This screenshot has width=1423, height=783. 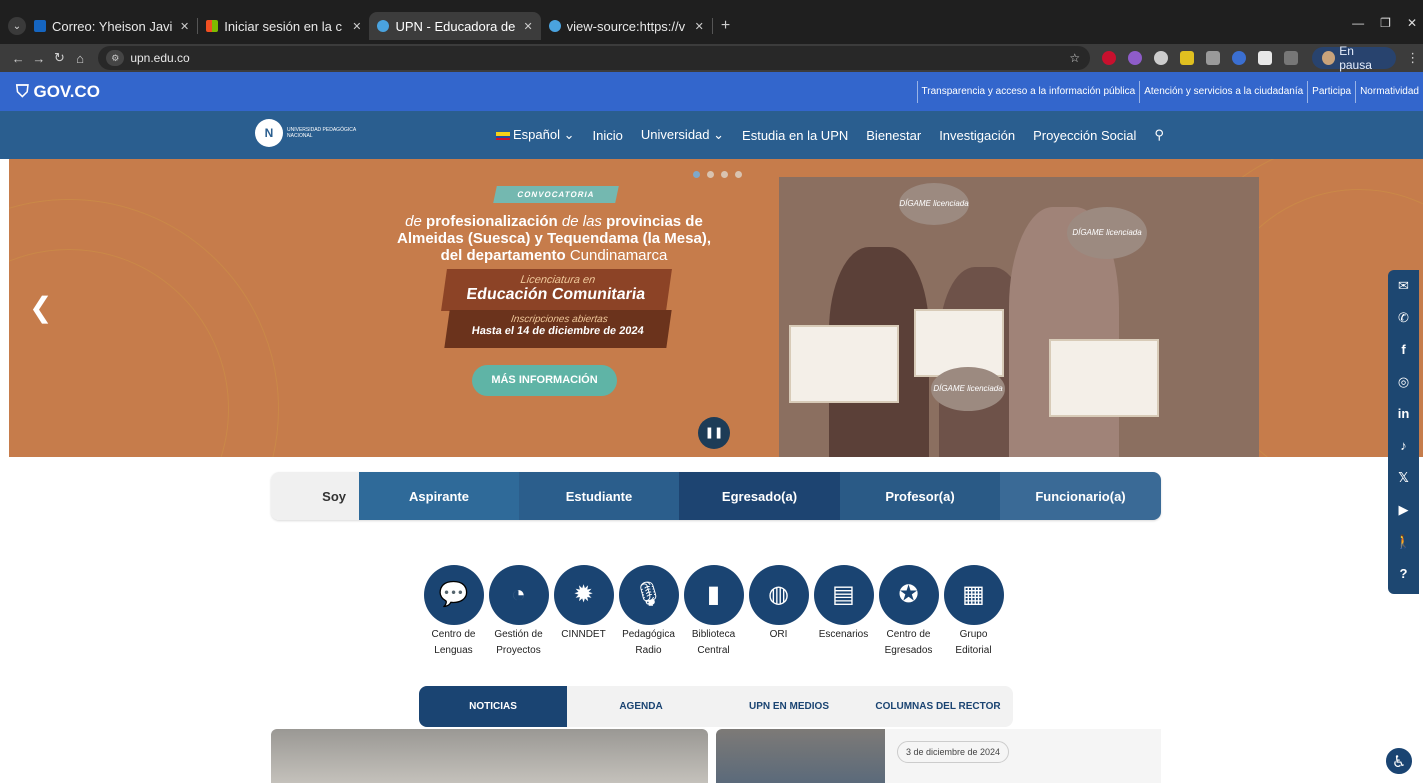 I want to click on address-bar: ⚙ upn.edu.co ☆, so click(x=594, y=58).